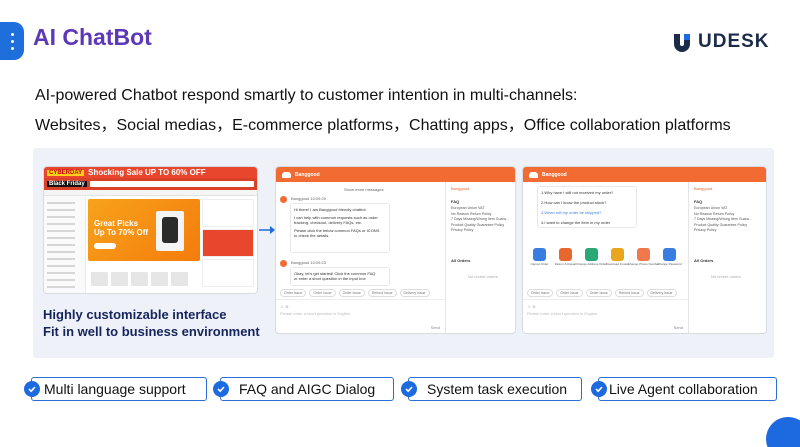 This screenshot has height=447, width=800. I want to click on chat-brand: Banggood, so click(307, 174).